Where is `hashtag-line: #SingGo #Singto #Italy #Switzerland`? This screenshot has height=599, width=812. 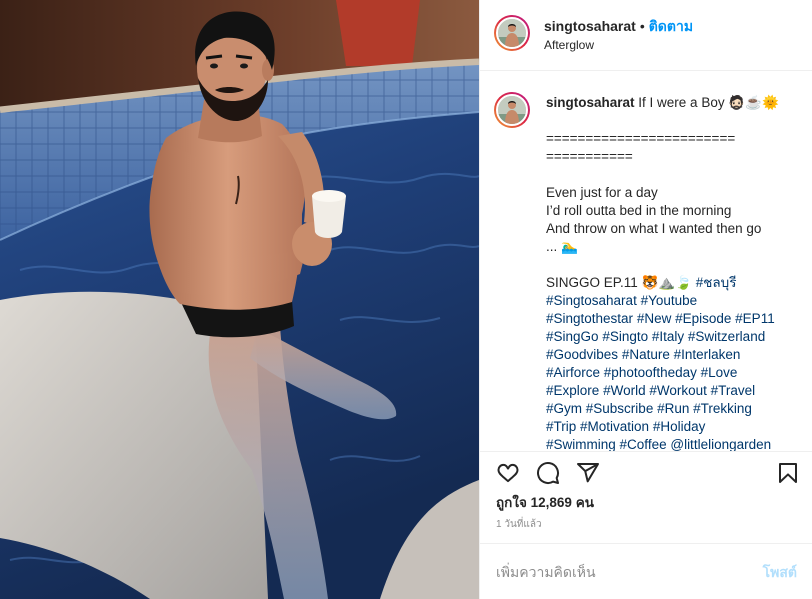 hashtag-line: #SingGo #Singto #Italy #Switzerland is located at coordinates (672, 337).